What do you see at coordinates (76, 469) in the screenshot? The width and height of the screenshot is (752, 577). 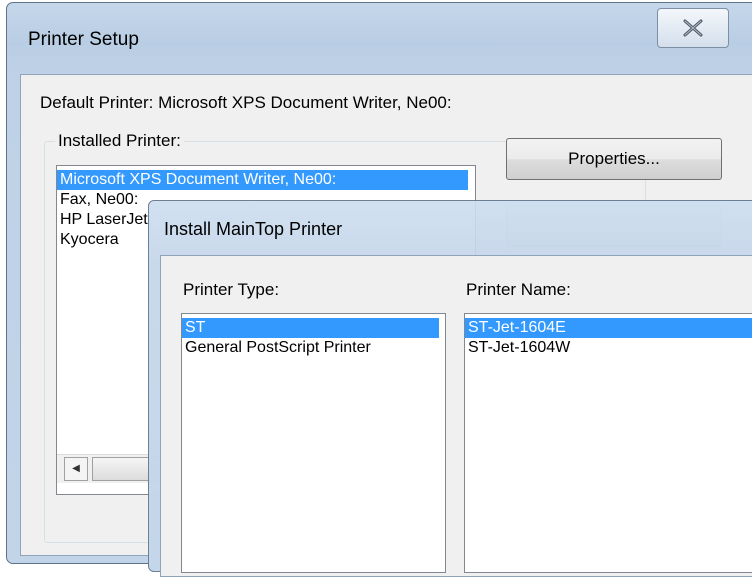 I see `scroll-left-icon: ◀` at bounding box center [76, 469].